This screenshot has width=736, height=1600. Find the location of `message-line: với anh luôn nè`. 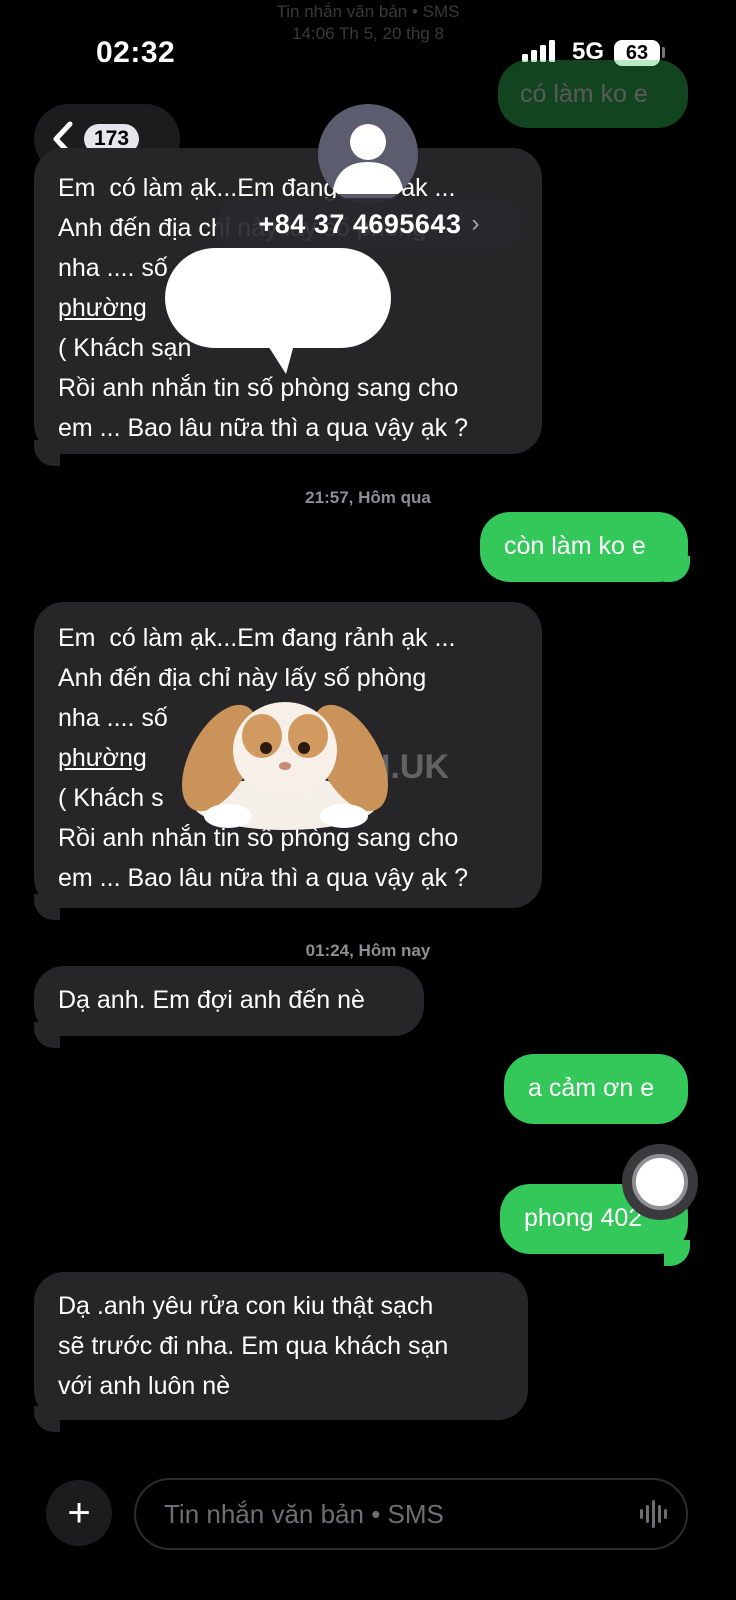

message-line: với anh luôn nè is located at coordinates (144, 1386).